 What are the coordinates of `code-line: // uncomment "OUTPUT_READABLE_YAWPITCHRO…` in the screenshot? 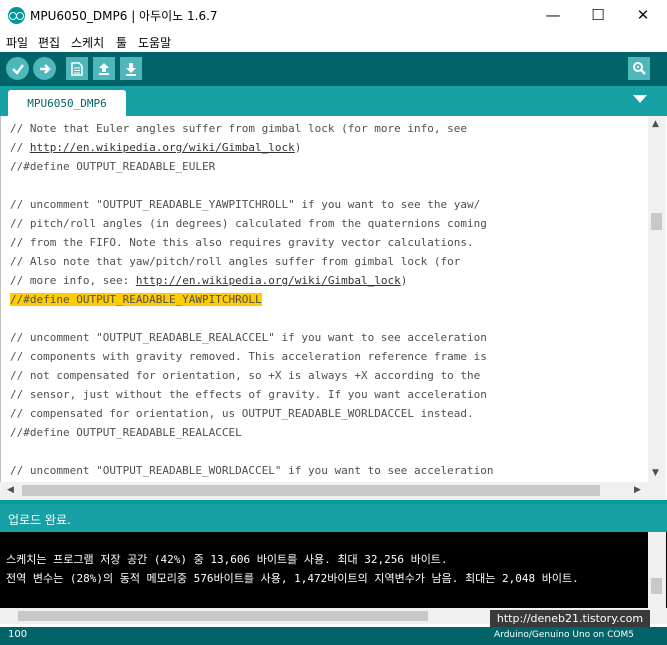 It's located at (328, 204).